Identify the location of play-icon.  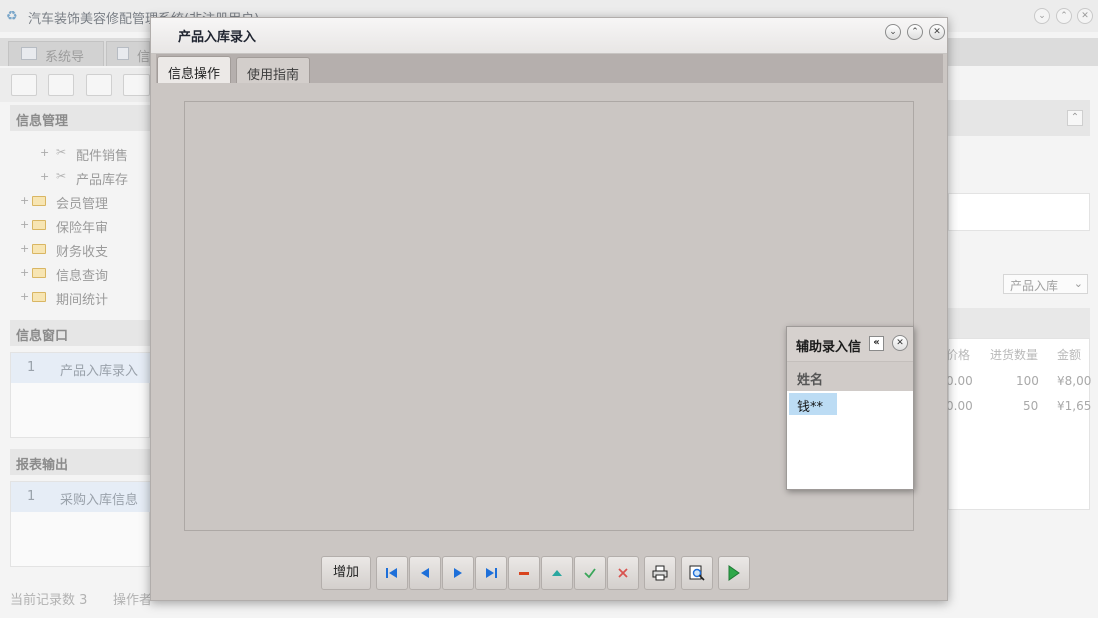
(734, 573).